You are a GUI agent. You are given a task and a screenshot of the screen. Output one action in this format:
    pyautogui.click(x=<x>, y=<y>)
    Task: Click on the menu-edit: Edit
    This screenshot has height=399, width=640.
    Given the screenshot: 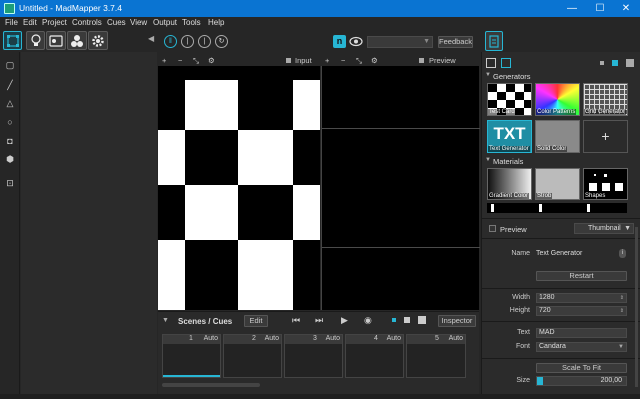 What is the action you would take?
    pyautogui.click(x=30, y=22)
    